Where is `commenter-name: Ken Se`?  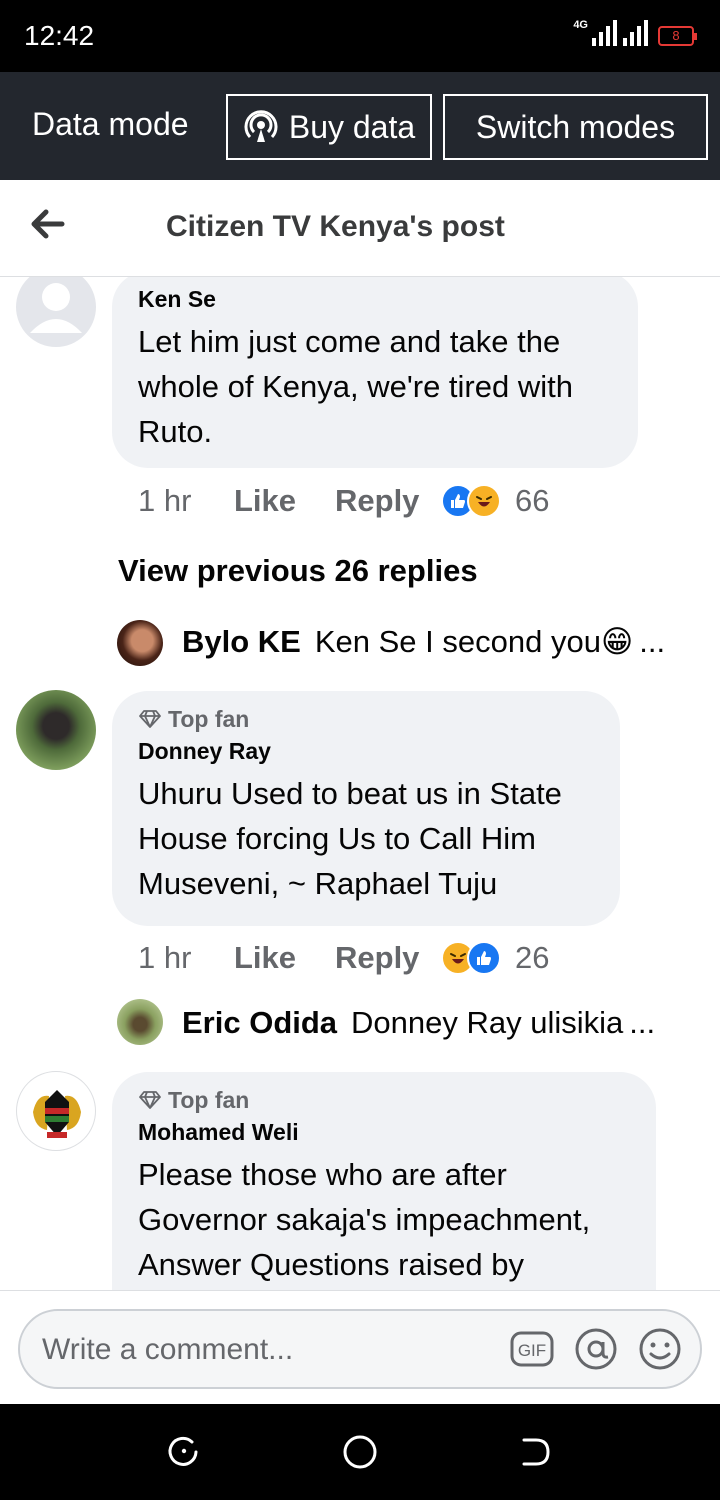
commenter-name: Ken Se is located at coordinates (375, 299).